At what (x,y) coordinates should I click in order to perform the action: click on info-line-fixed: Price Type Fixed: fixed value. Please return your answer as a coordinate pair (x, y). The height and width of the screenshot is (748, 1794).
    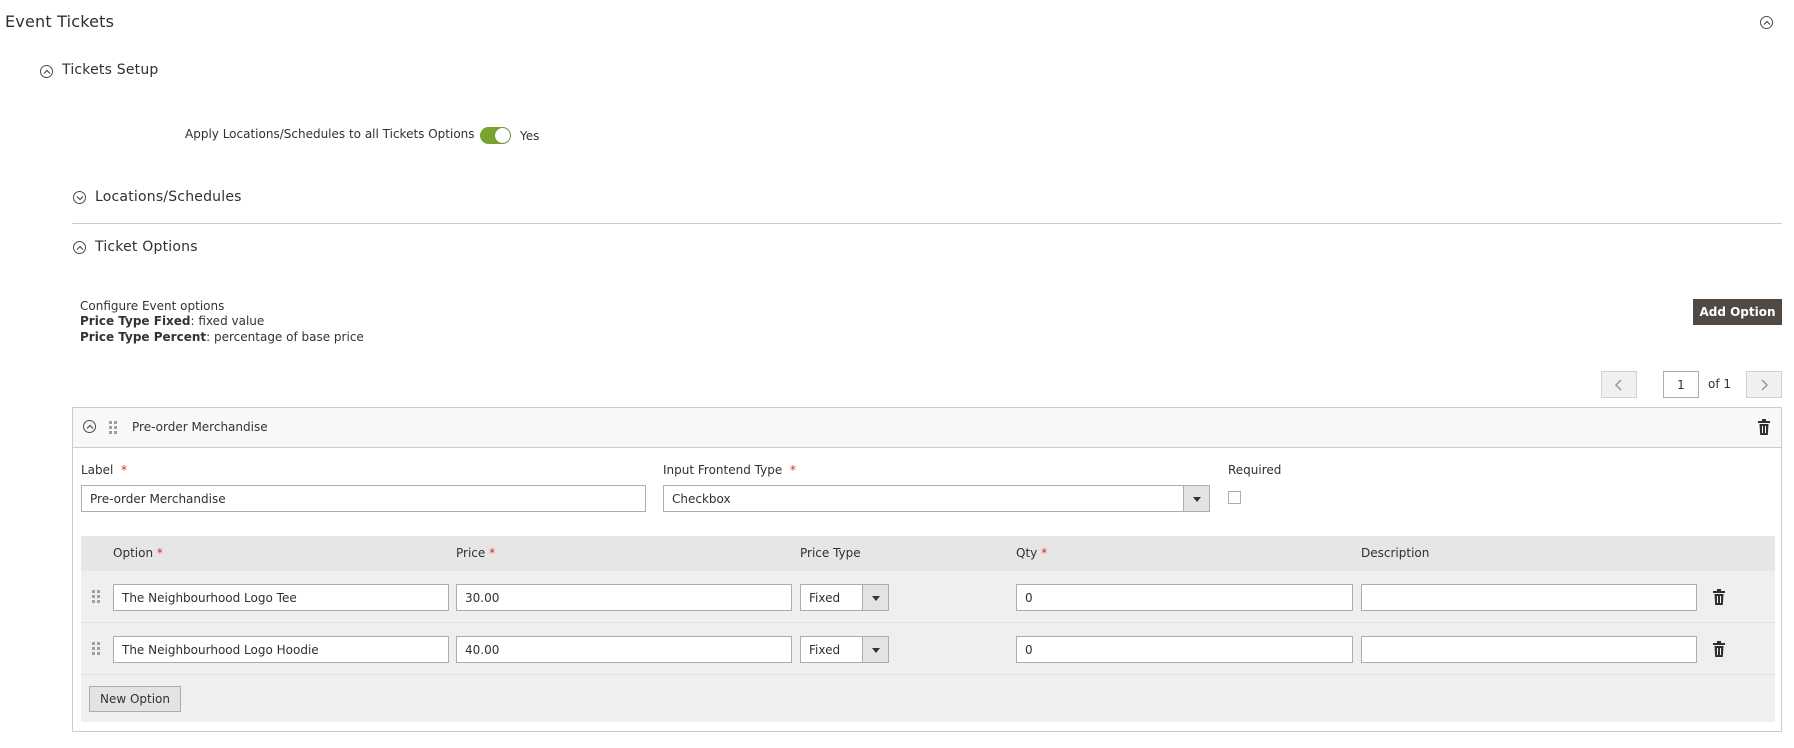
    Looking at the image, I should click on (172, 321).